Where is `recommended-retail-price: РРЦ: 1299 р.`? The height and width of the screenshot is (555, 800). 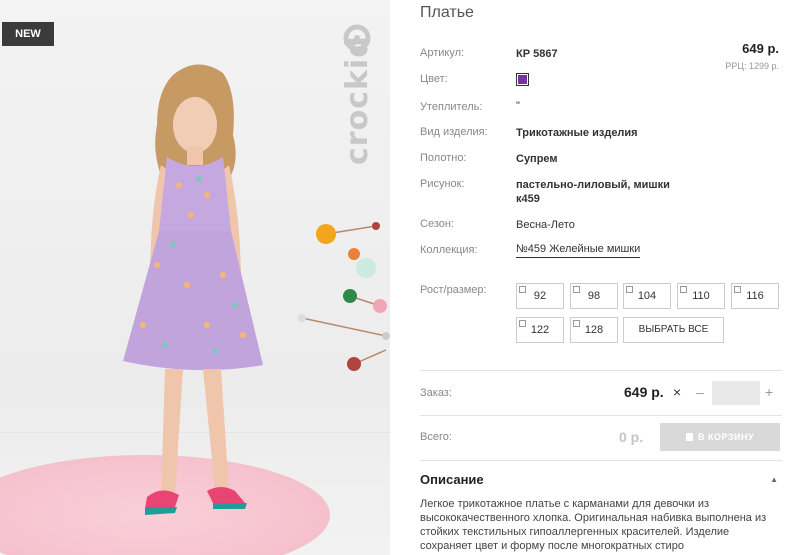
recommended-retail-price: РРЦ: 1299 р. is located at coordinates (752, 66).